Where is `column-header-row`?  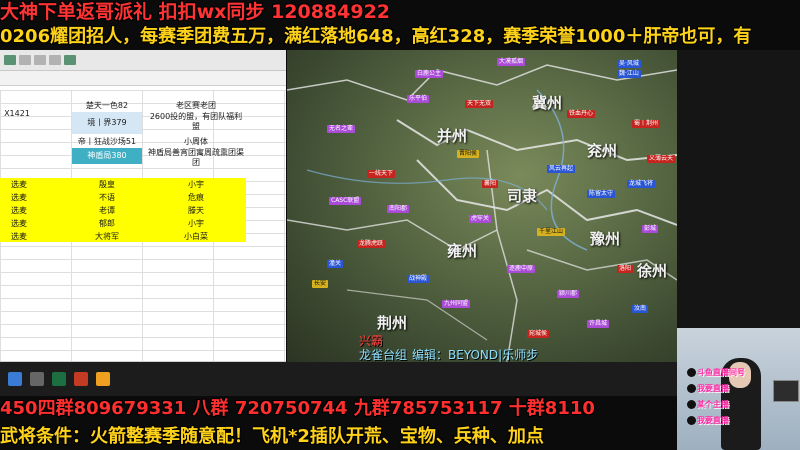 column-header-row is located at coordinates (143, 78).